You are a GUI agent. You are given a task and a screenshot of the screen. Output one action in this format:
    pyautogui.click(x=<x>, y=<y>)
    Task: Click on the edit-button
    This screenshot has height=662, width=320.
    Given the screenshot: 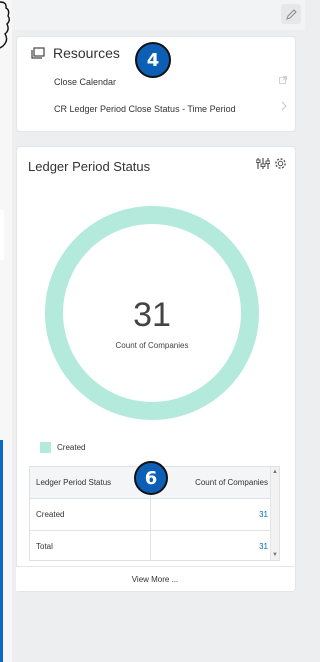 What is the action you would take?
    pyautogui.click(x=291, y=14)
    